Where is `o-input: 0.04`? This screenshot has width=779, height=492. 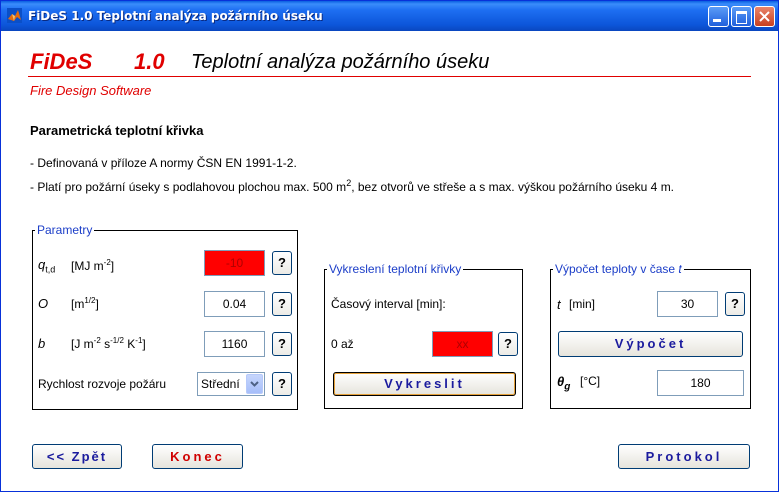 o-input: 0.04 is located at coordinates (234, 304).